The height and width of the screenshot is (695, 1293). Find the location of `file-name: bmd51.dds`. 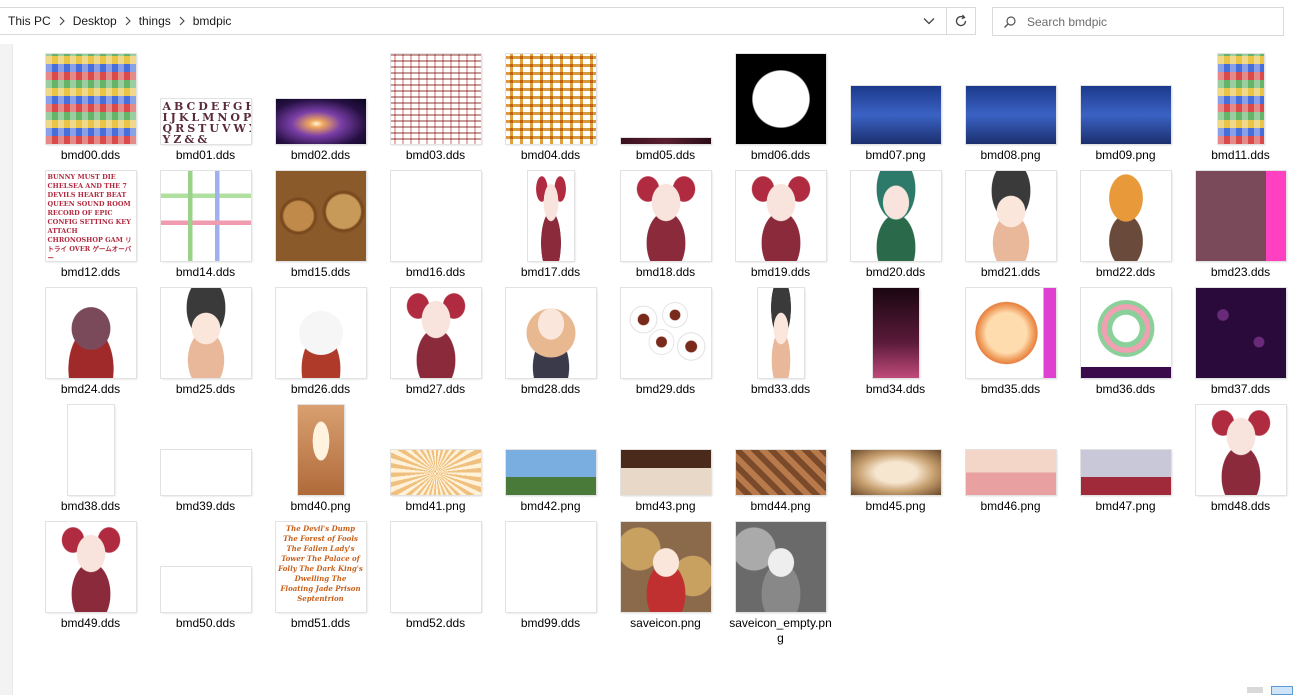

file-name: bmd51.dds is located at coordinates (320, 623).